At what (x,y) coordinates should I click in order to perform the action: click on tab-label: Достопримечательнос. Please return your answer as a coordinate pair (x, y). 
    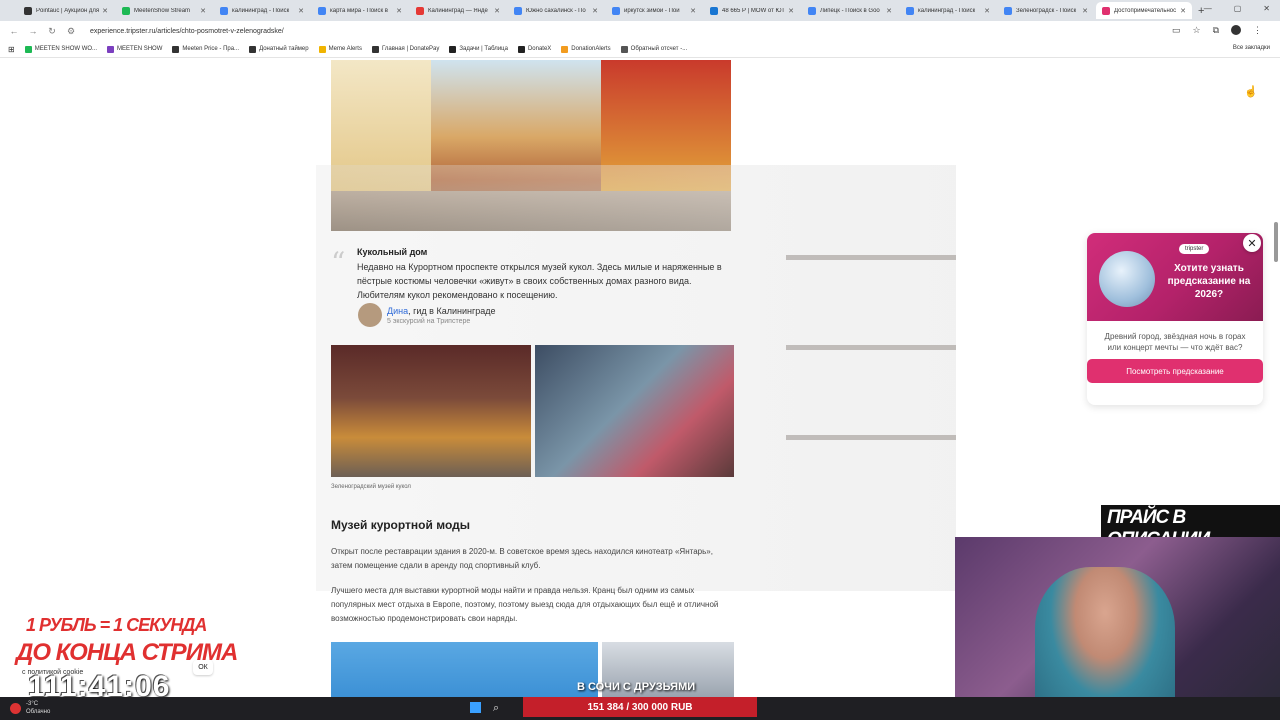
    Looking at the image, I should click on (1145, 10).